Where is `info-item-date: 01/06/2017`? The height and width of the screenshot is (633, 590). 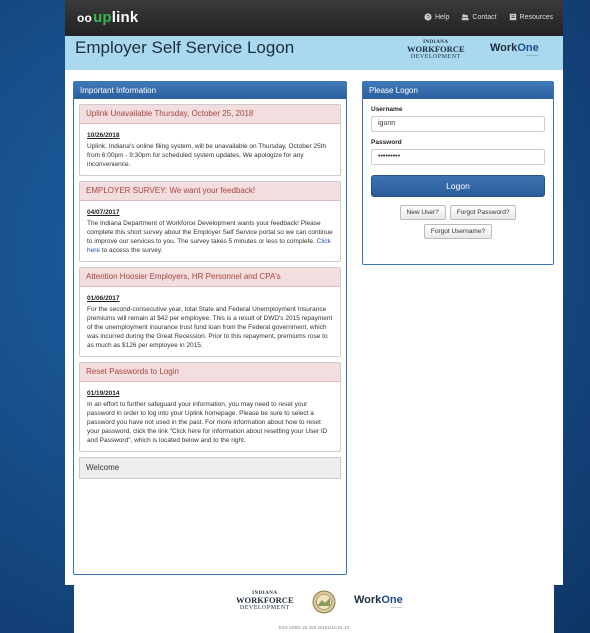
info-item-date: 01/06/2017 is located at coordinates (103, 298).